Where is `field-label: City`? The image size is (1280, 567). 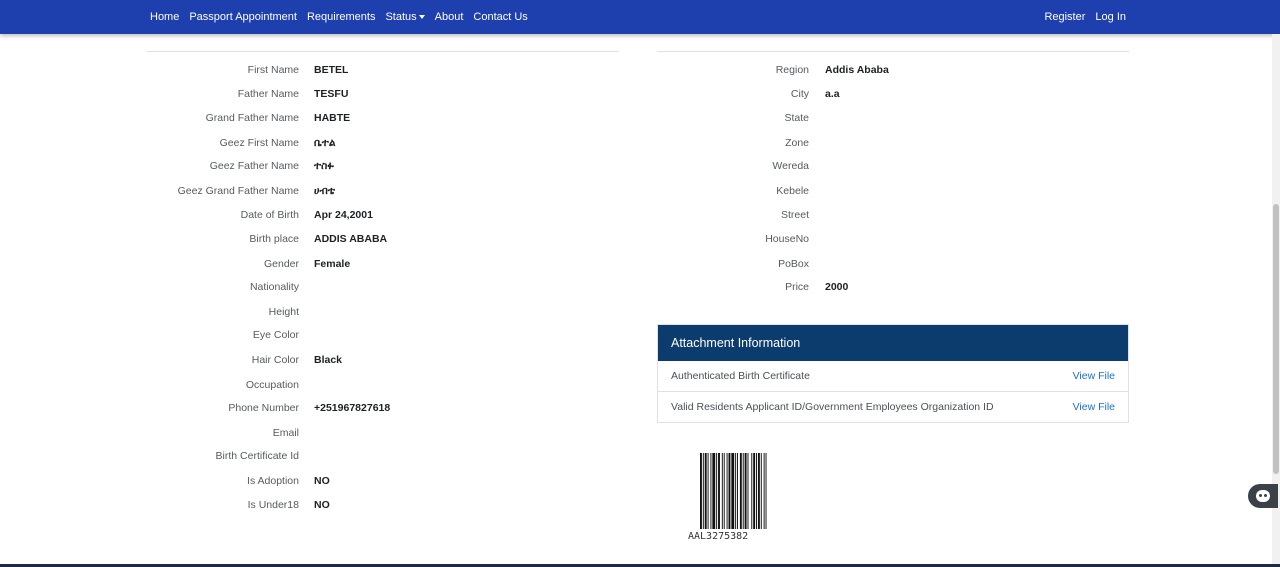 field-label: City is located at coordinates (799, 94).